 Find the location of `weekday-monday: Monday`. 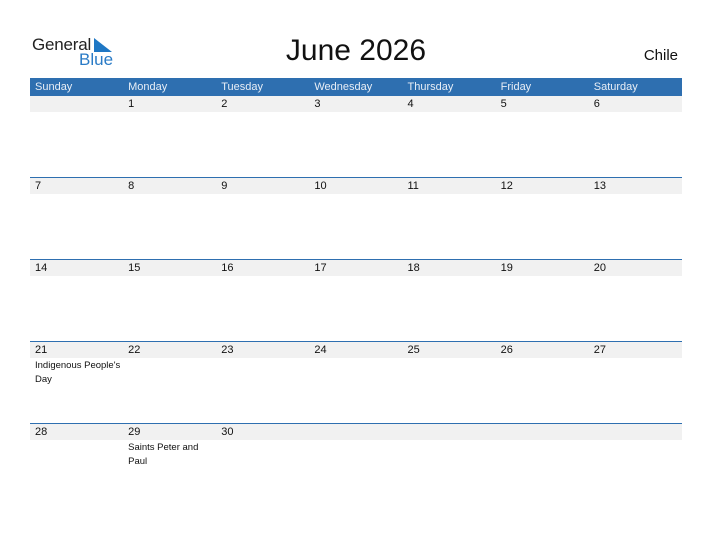

weekday-monday: Monday is located at coordinates (148, 87).